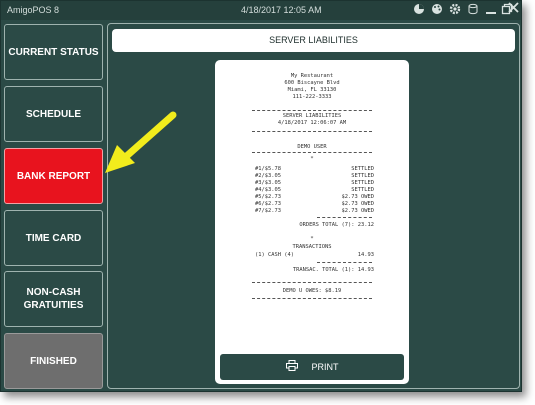  I want to click on receipt-transaction-left: (1) CASH (4), so click(274, 255).